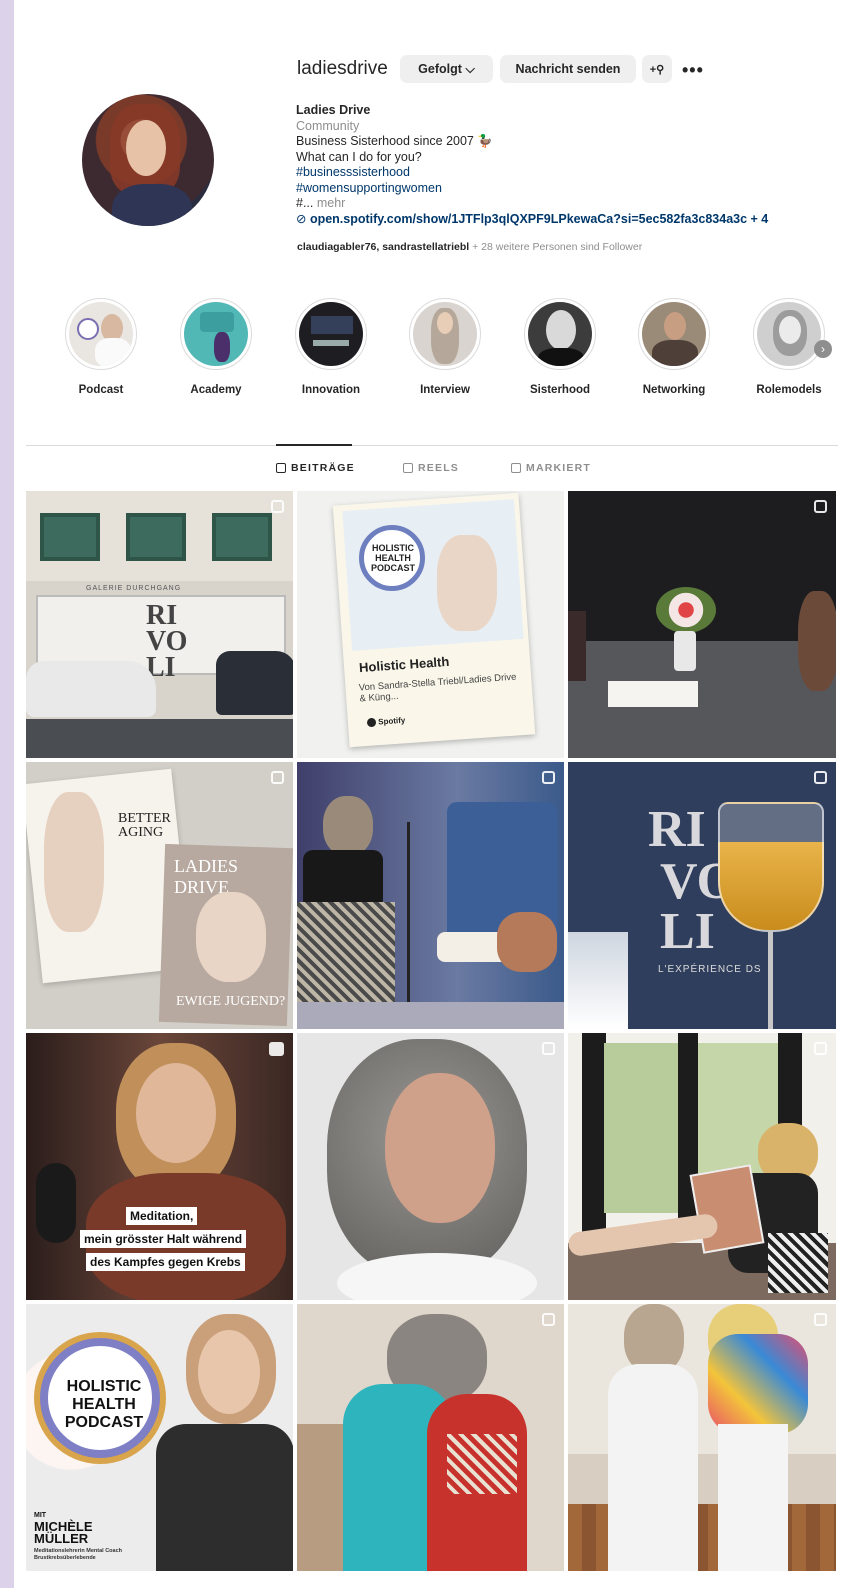  What do you see at coordinates (432, 445) in the screenshot?
I see `tab-divider` at bounding box center [432, 445].